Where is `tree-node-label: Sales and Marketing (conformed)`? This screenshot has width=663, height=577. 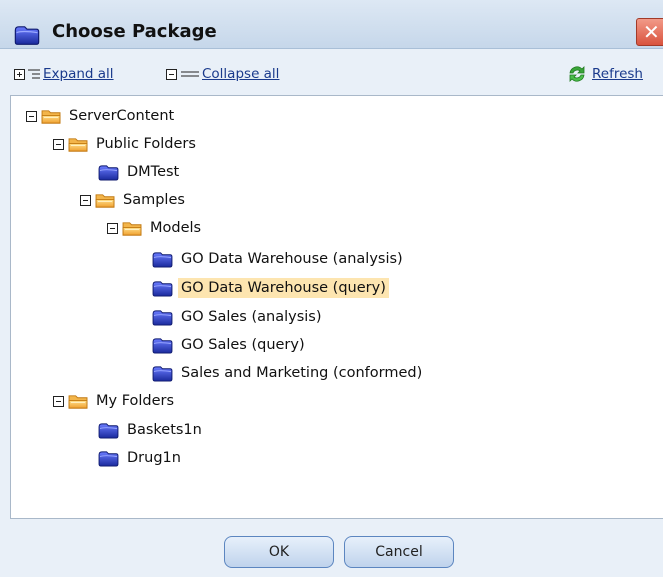 tree-node-label: Sales and Marketing (conformed) is located at coordinates (301, 373).